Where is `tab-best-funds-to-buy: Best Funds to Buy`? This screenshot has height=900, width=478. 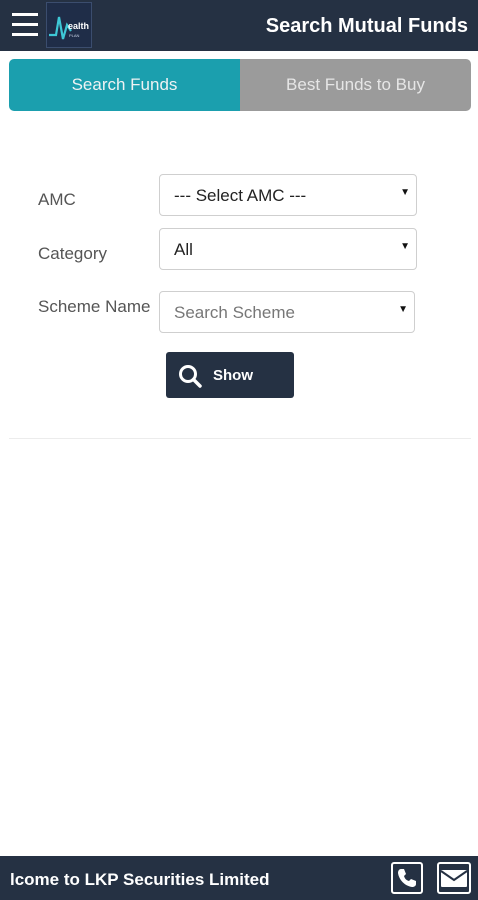 tab-best-funds-to-buy: Best Funds to Buy is located at coordinates (355, 85).